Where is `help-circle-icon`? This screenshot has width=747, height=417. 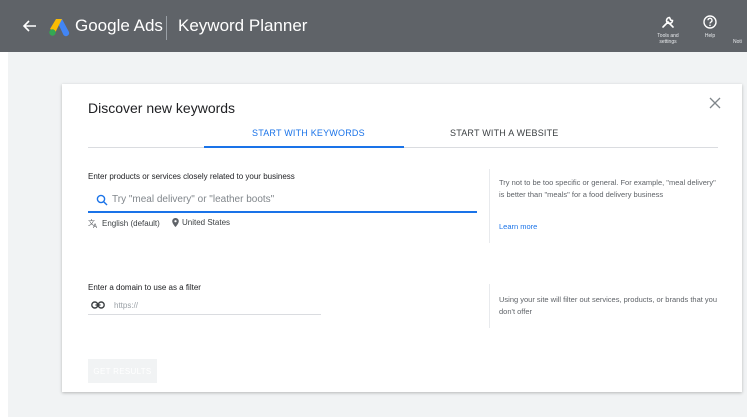
help-circle-icon is located at coordinates (710, 22).